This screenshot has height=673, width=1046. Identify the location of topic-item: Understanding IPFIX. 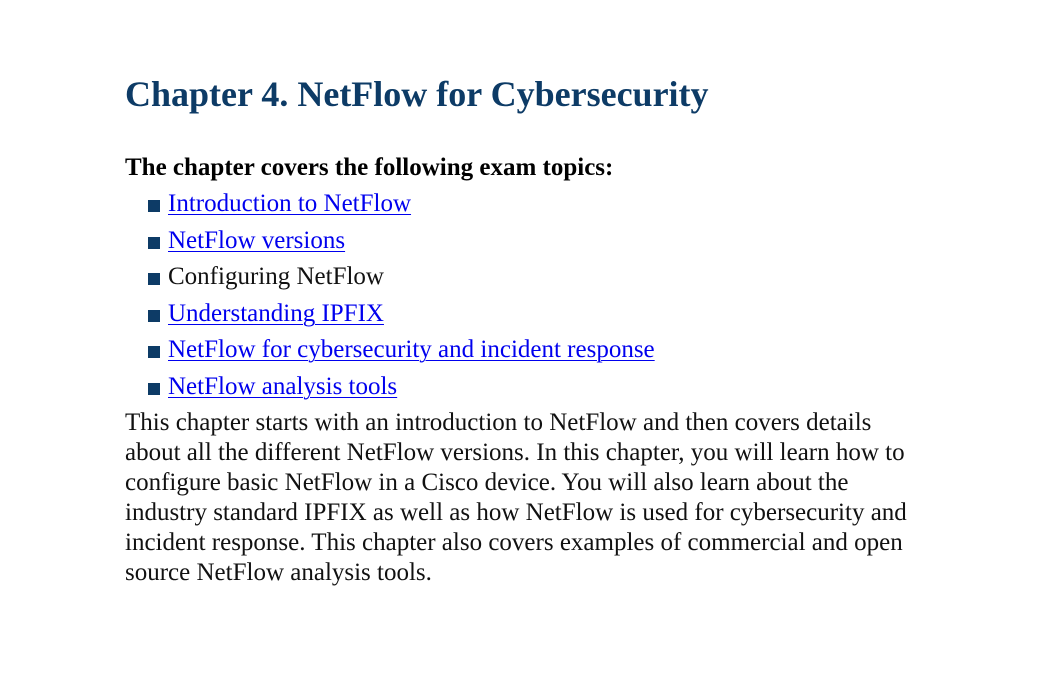
(525, 314).